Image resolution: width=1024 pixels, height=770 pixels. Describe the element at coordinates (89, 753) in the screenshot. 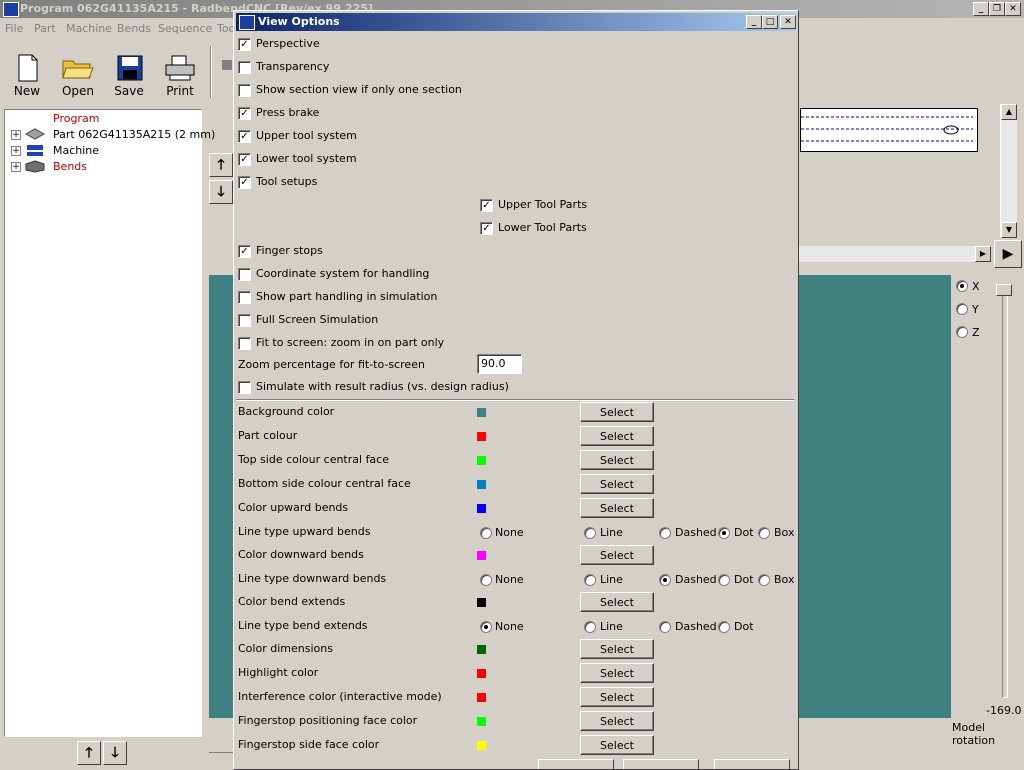

I see `move-up-button: 🡑` at that location.